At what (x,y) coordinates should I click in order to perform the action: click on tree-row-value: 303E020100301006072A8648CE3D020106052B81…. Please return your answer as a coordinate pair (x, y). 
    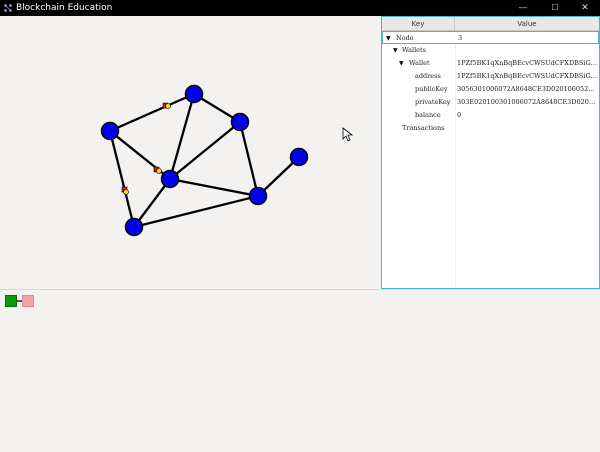
    Looking at the image, I should click on (527, 102).